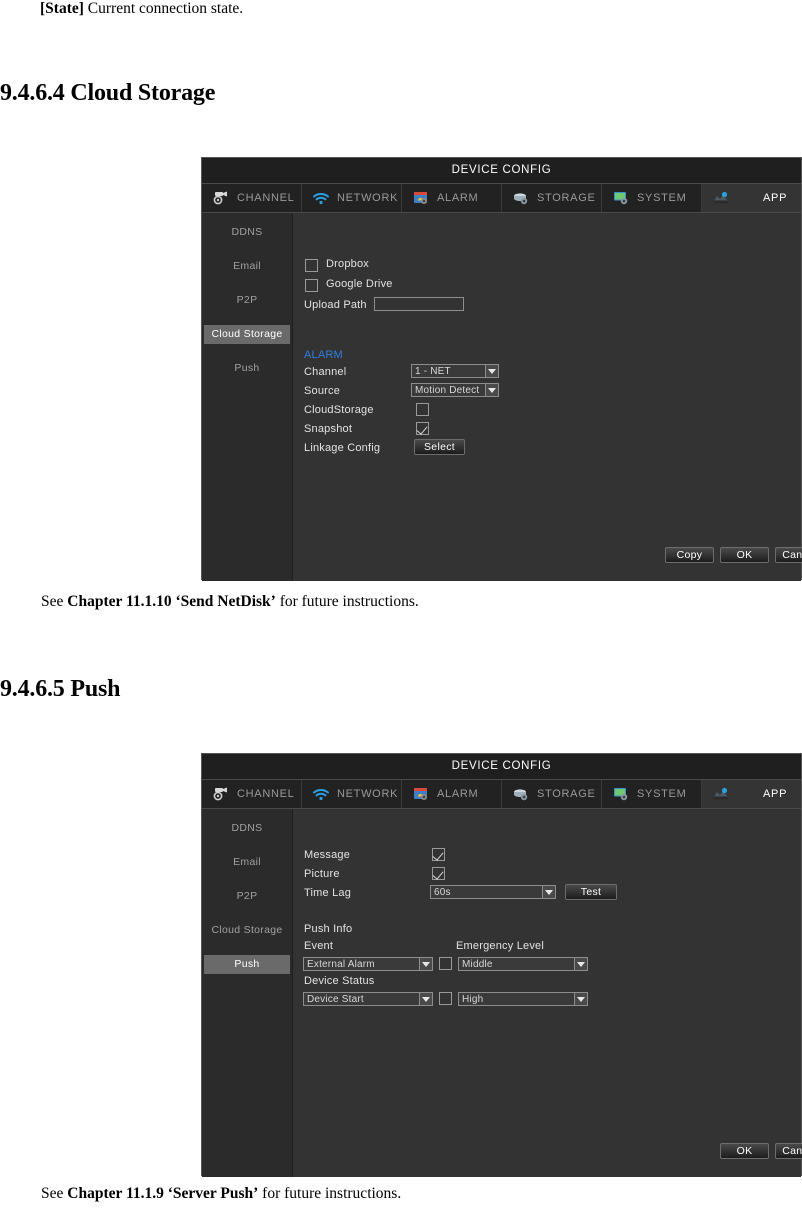 This screenshot has width=802, height=1211. What do you see at coordinates (323, 355) in the screenshot?
I see `alarm-section-heading: ALARM` at bounding box center [323, 355].